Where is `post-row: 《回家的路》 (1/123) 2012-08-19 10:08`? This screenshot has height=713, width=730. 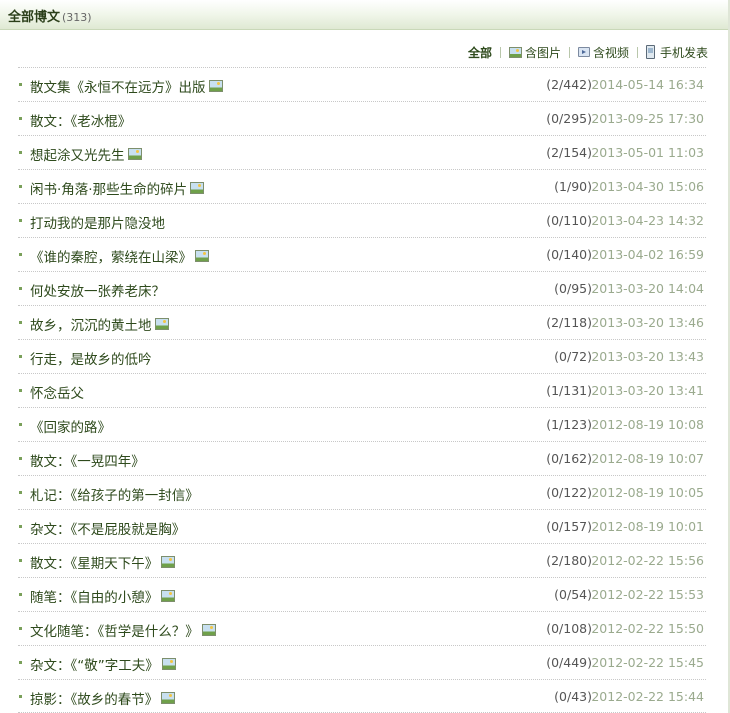
post-row: 《回家的路》 (1/123) 2012-08-19 10:08 is located at coordinates (362, 424).